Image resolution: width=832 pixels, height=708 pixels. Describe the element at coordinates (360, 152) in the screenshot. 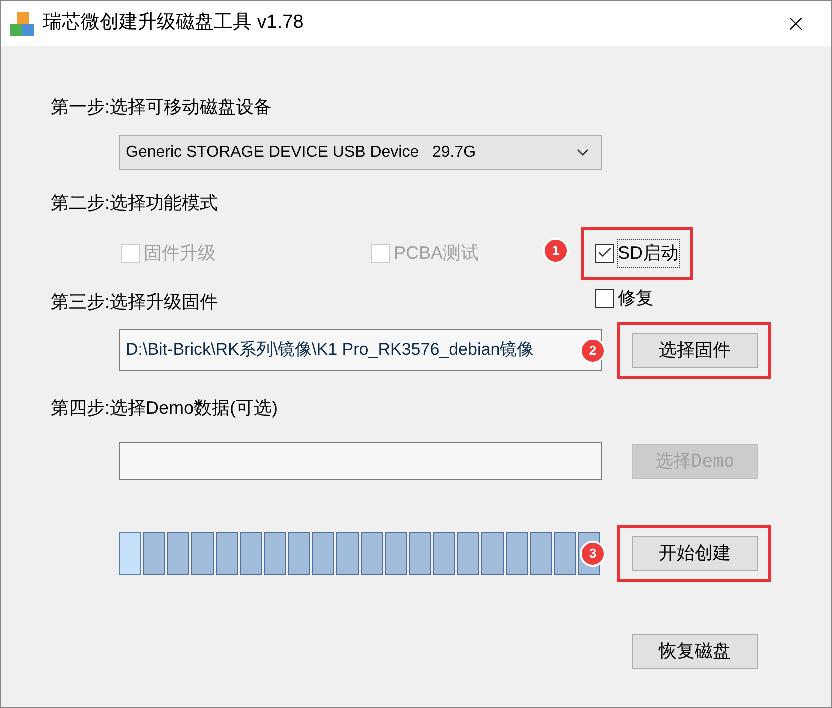

I see `device-dropdown: Generic STORAGE DEVICE USB Device 29.7G` at that location.